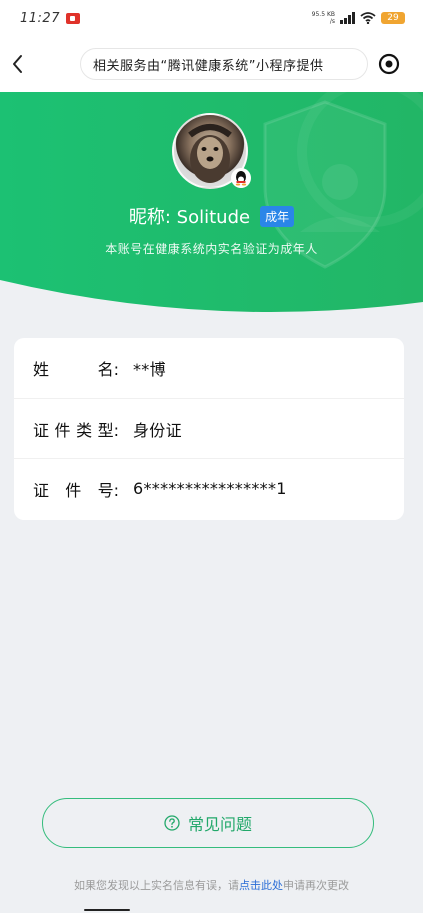 This screenshot has width=423, height=913. What do you see at coordinates (72, 18) in the screenshot?
I see `screen-record-icon` at bounding box center [72, 18].